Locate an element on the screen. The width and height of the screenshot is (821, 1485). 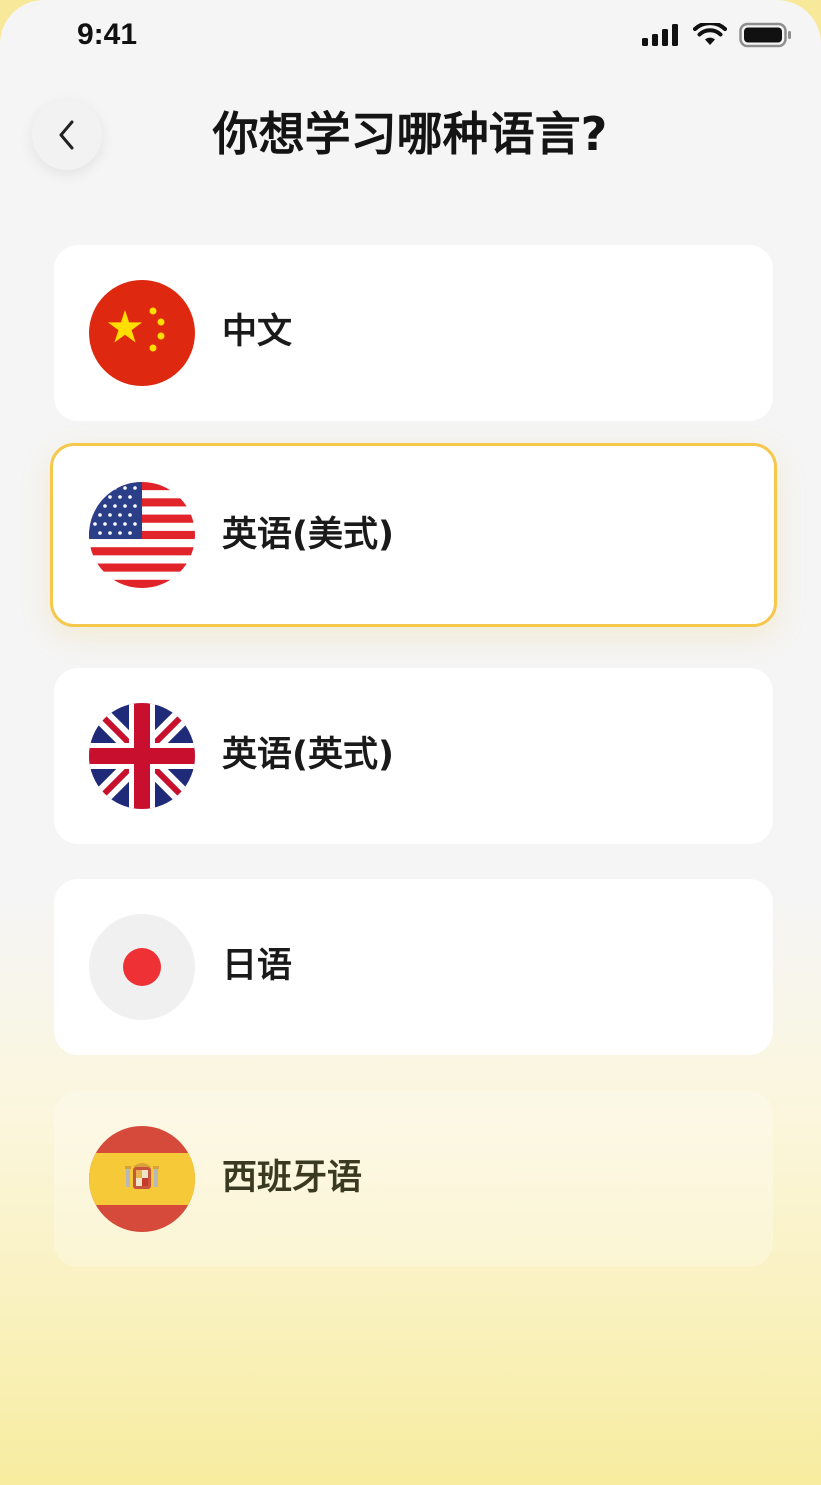
status-bar: 9:41 is located at coordinates (410, 36).